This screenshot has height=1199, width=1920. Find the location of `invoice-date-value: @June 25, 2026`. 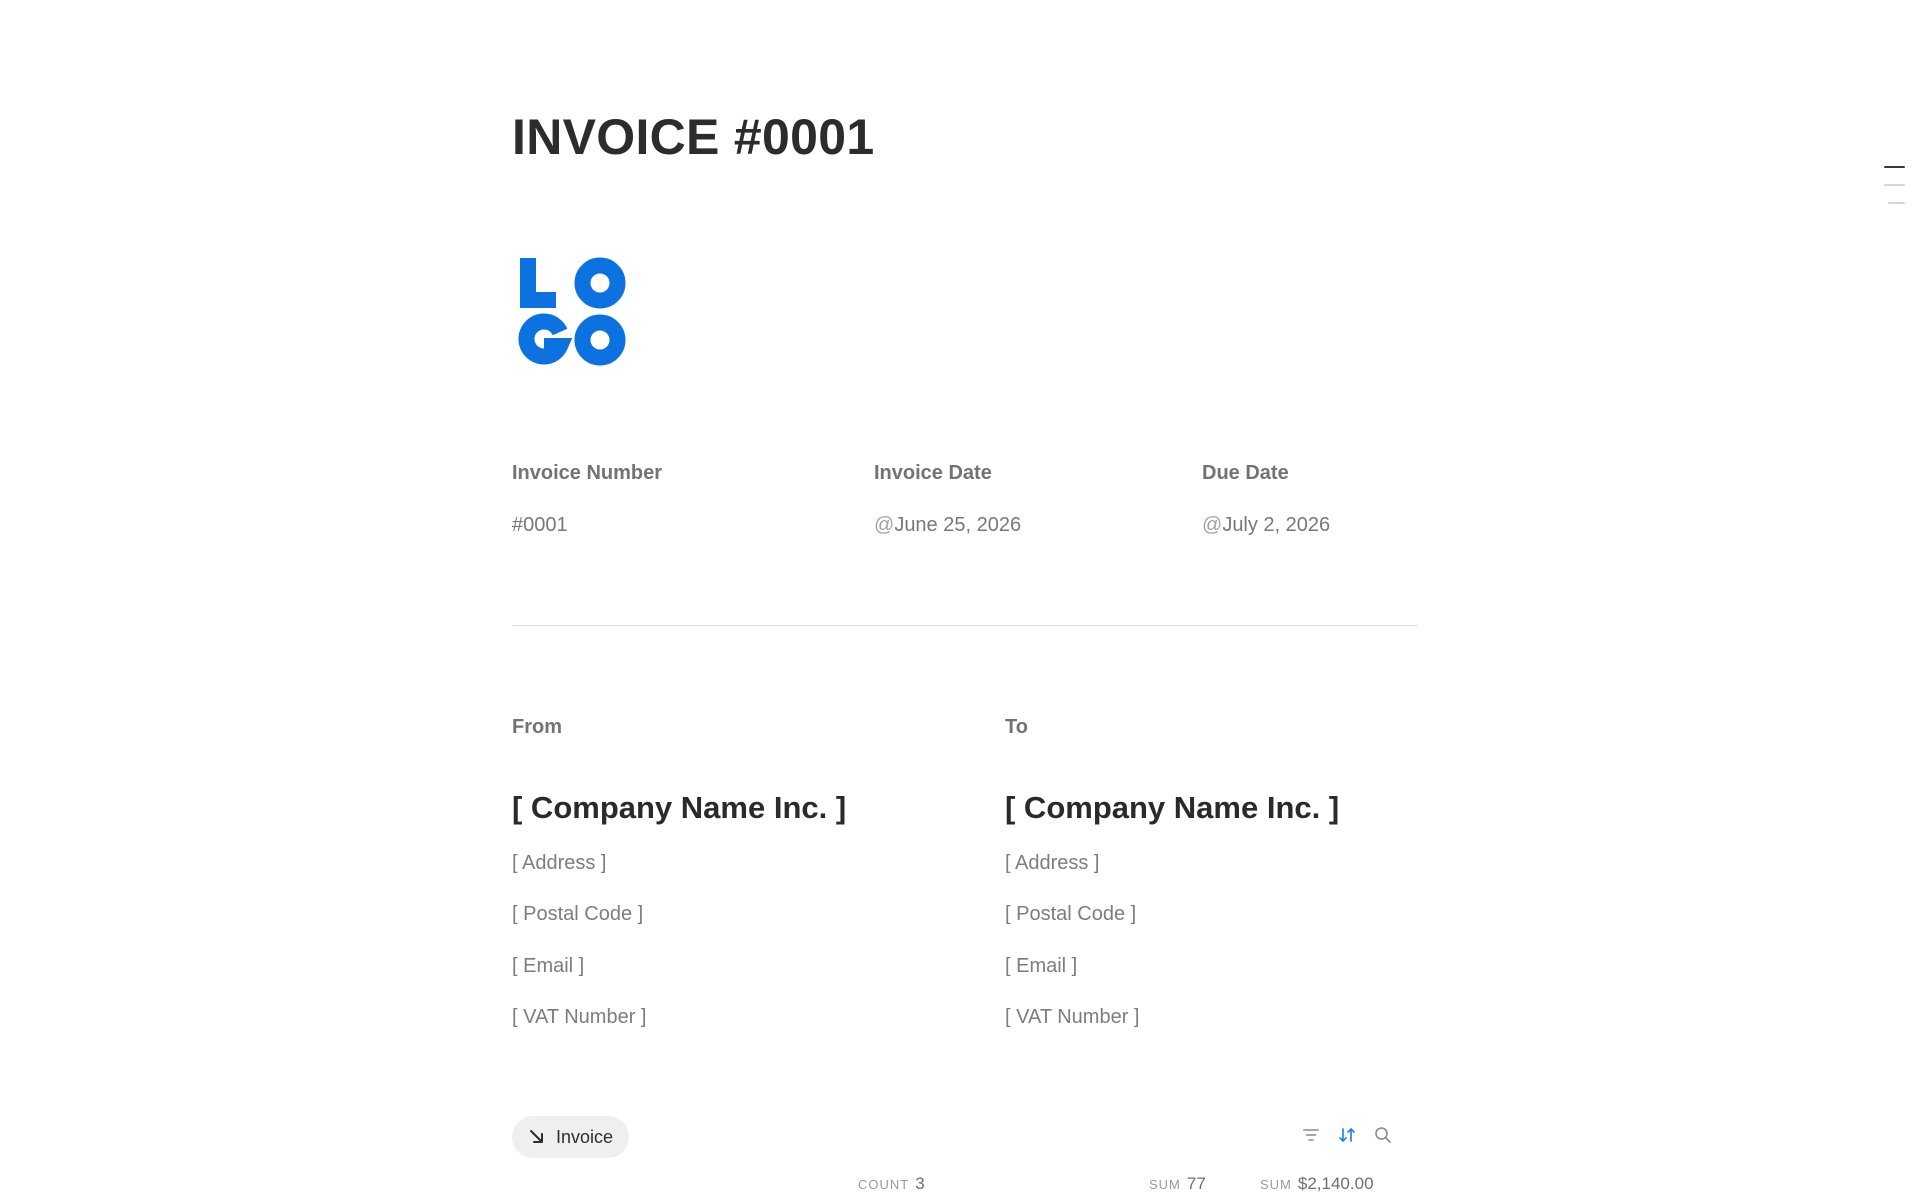

invoice-date-value: @June 25, 2026 is located at coordinates (947, 525).